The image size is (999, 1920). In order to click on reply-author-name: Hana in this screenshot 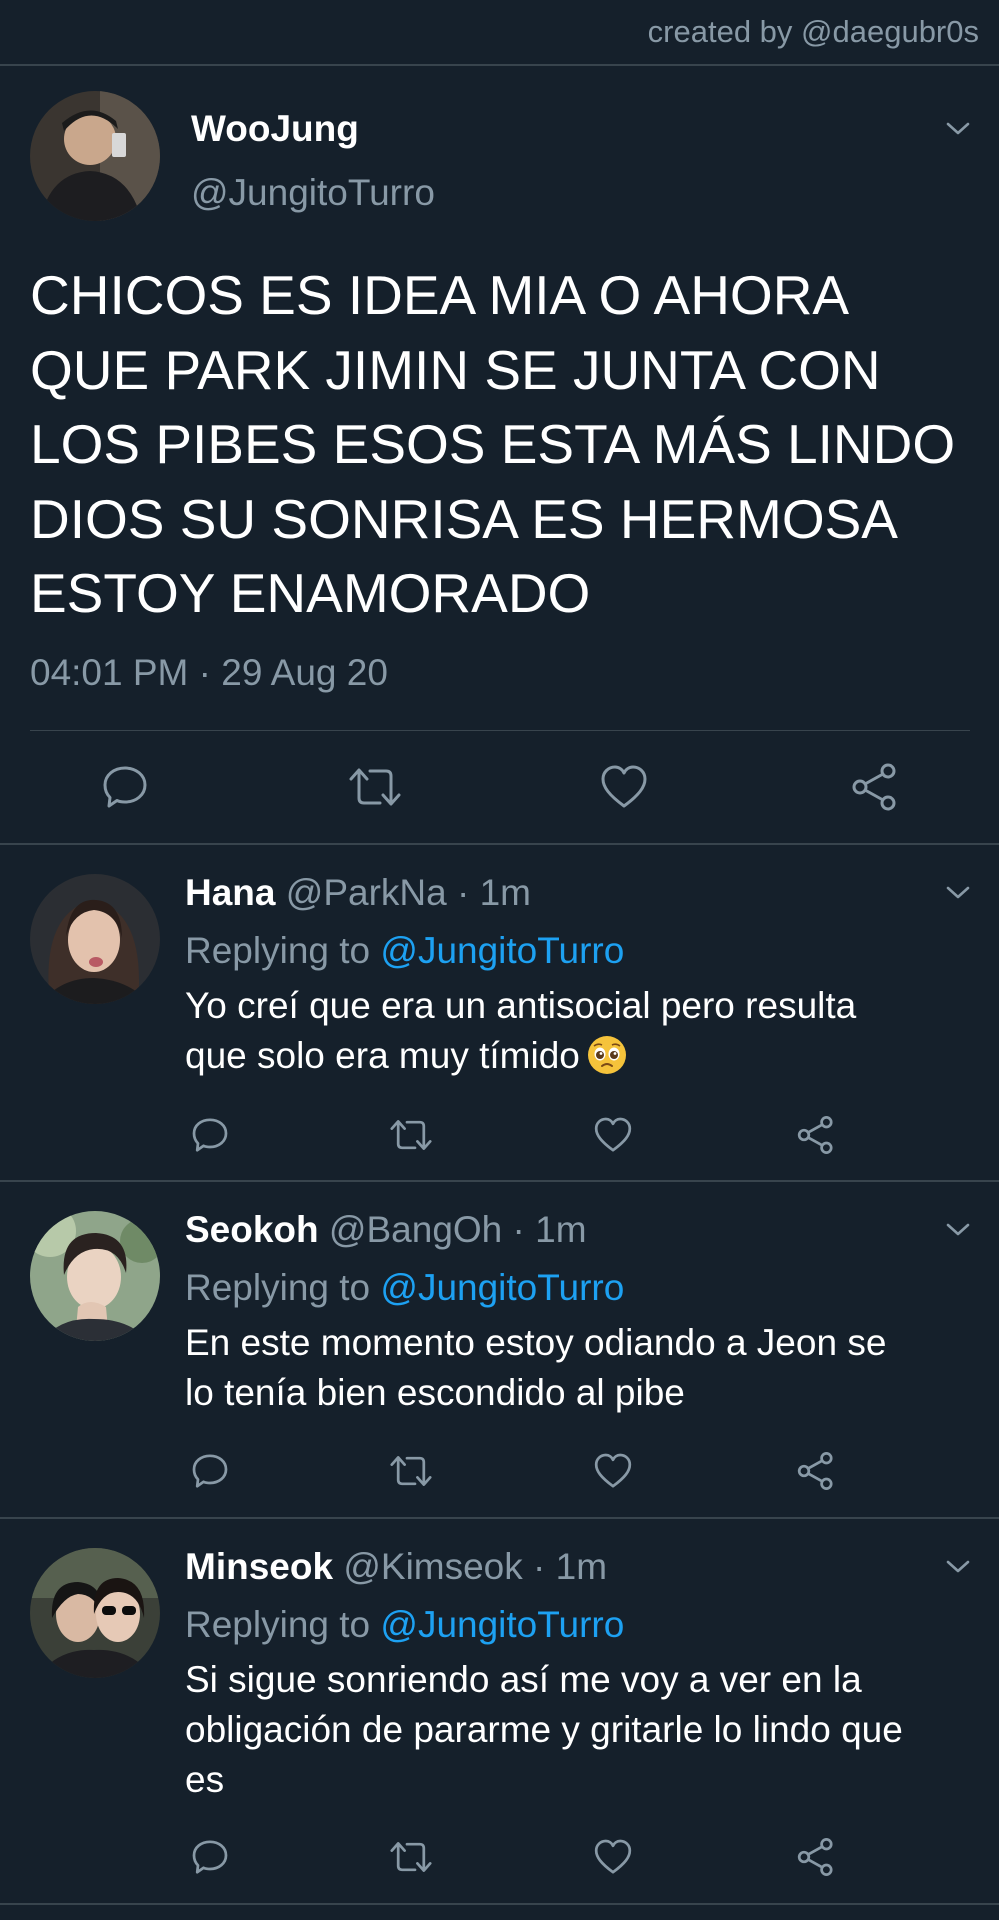, I will do `click(230, 892)`.